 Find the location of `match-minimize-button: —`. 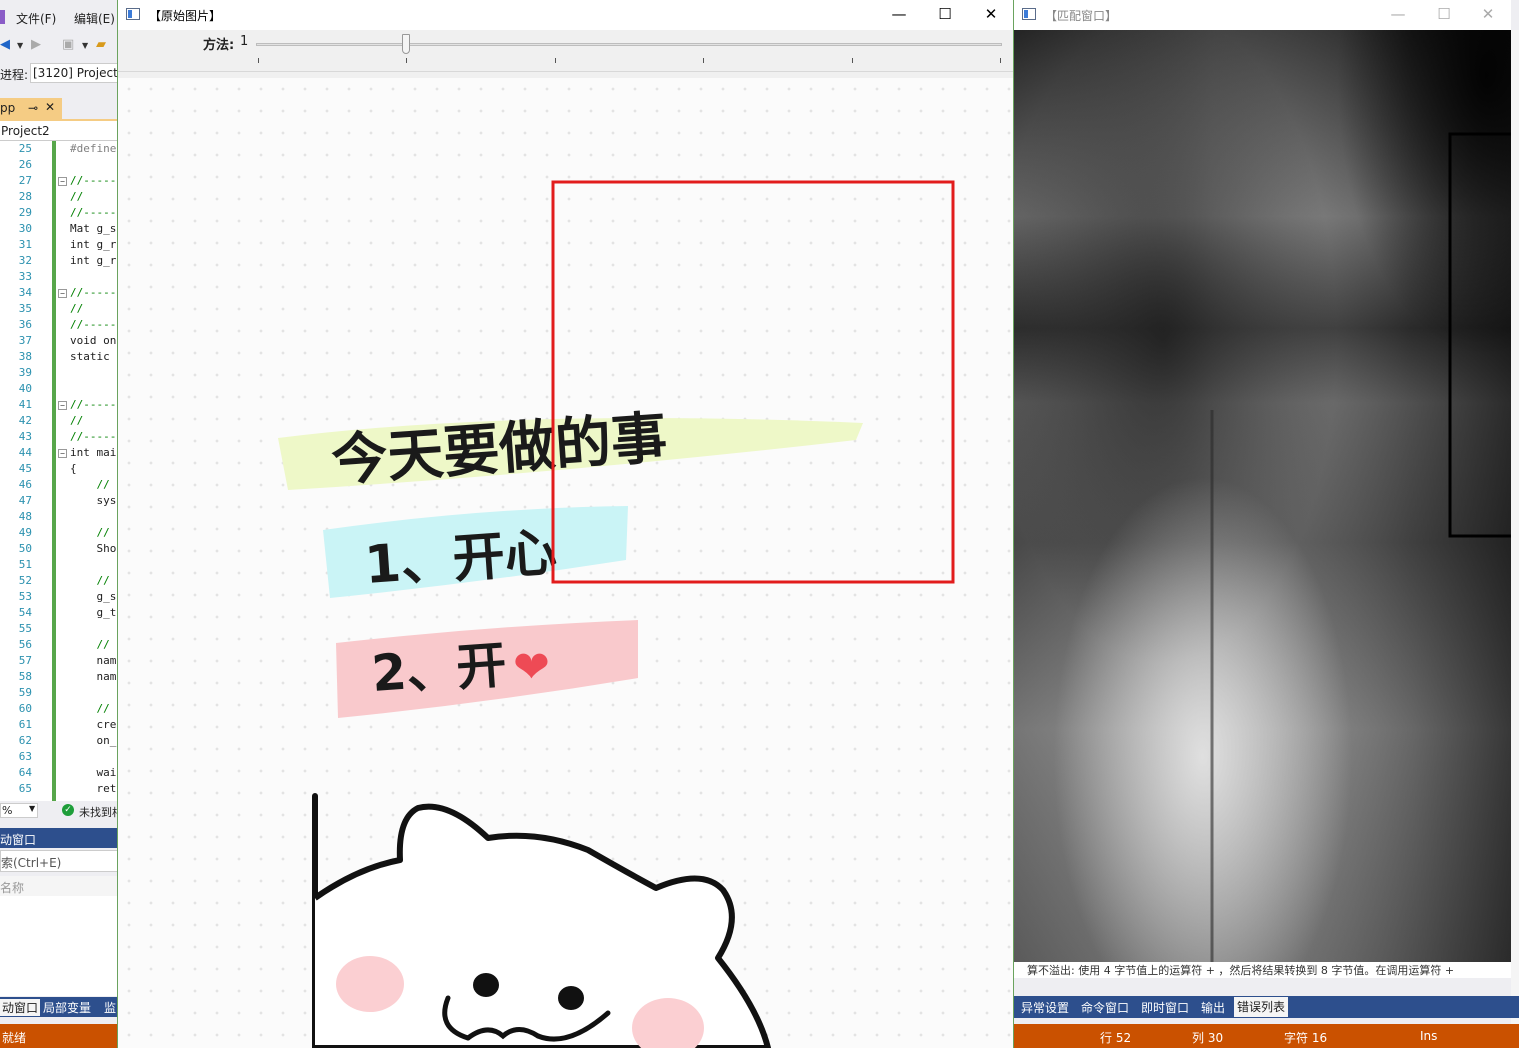

match-minimize-button: — is located at coordinates (1398, 15).